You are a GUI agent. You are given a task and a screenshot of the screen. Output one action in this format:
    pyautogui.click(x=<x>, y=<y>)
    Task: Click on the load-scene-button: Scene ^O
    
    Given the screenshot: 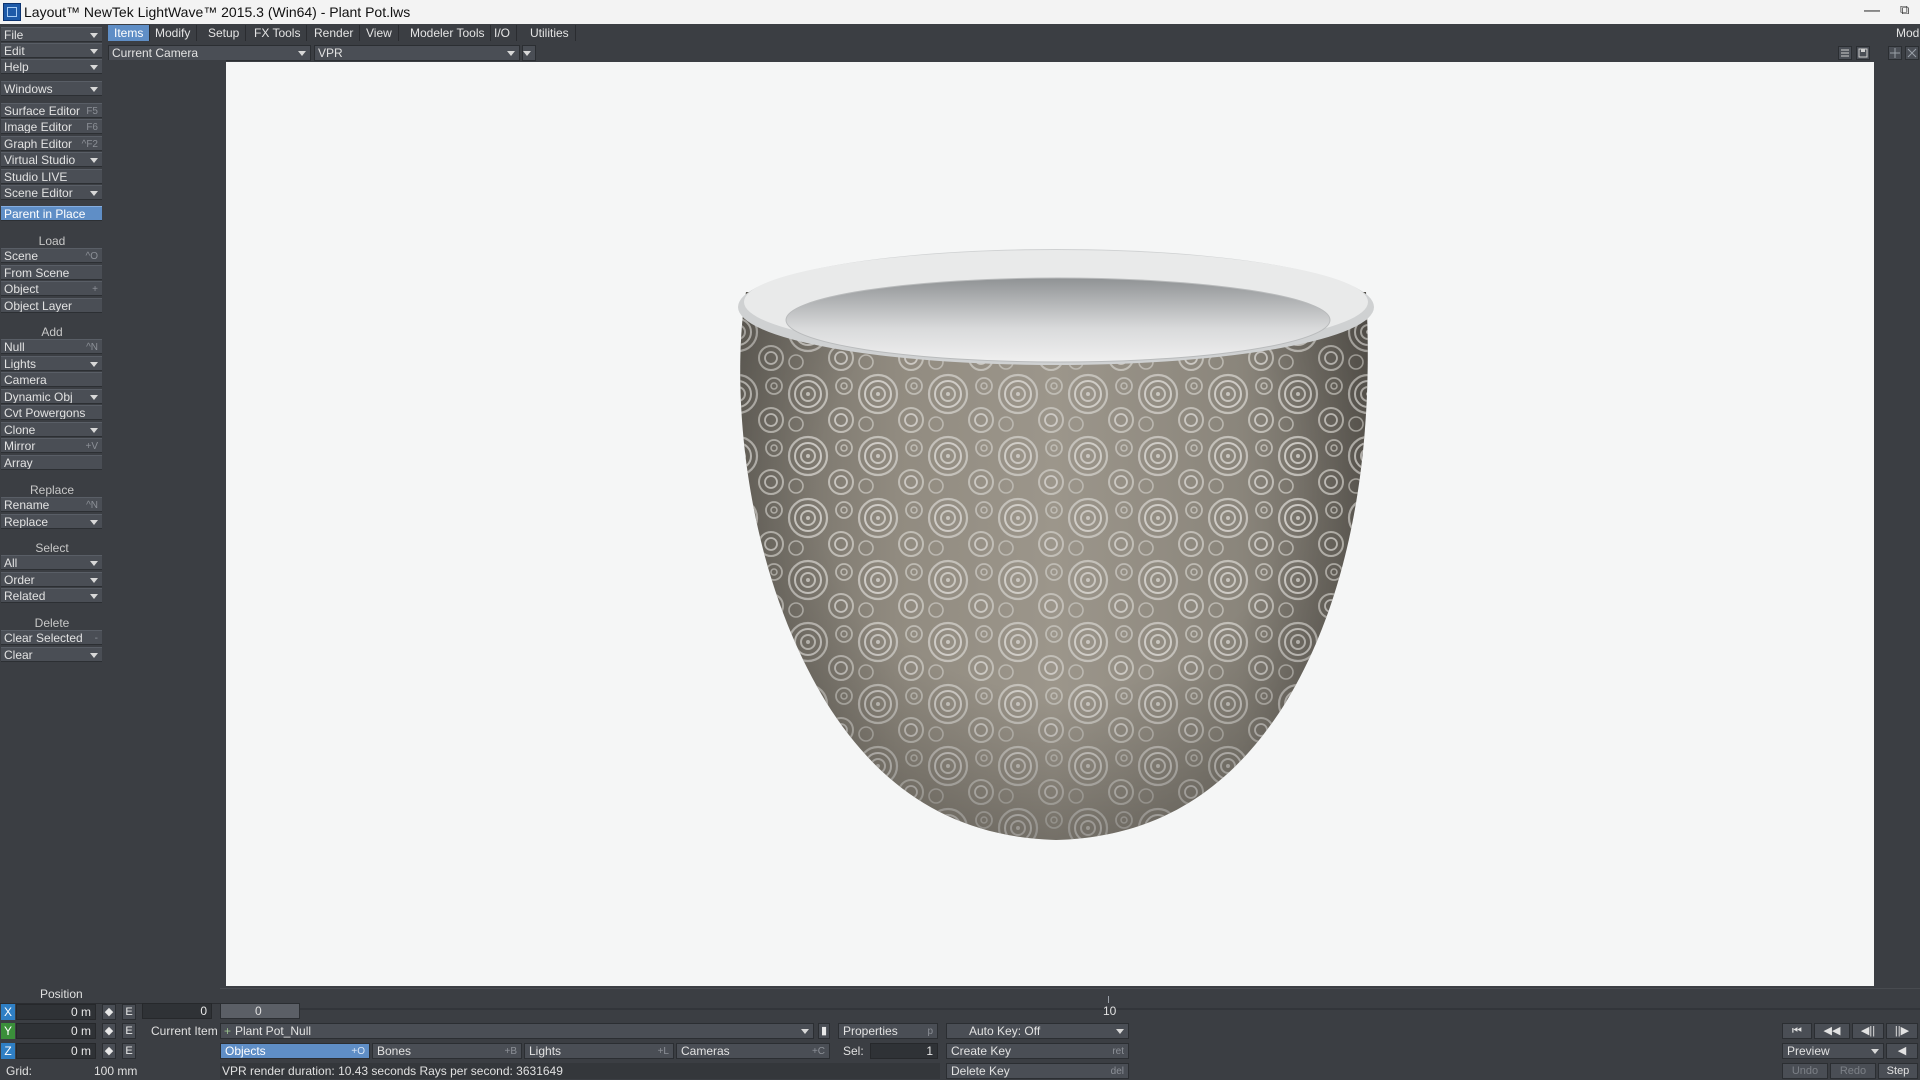 What is the action you would take?
    pyautogui.click(x=51, y=255)
    